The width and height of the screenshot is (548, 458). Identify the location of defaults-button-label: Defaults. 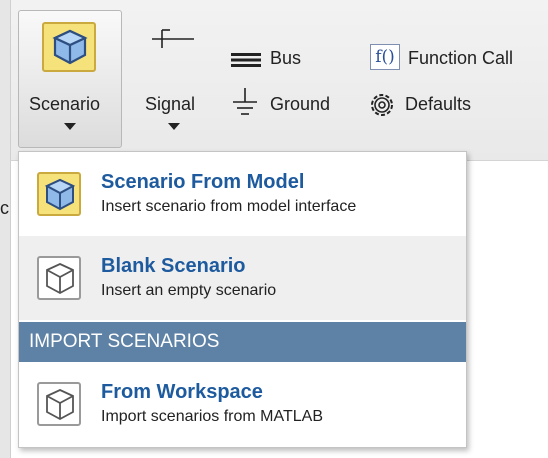
(438, 104).